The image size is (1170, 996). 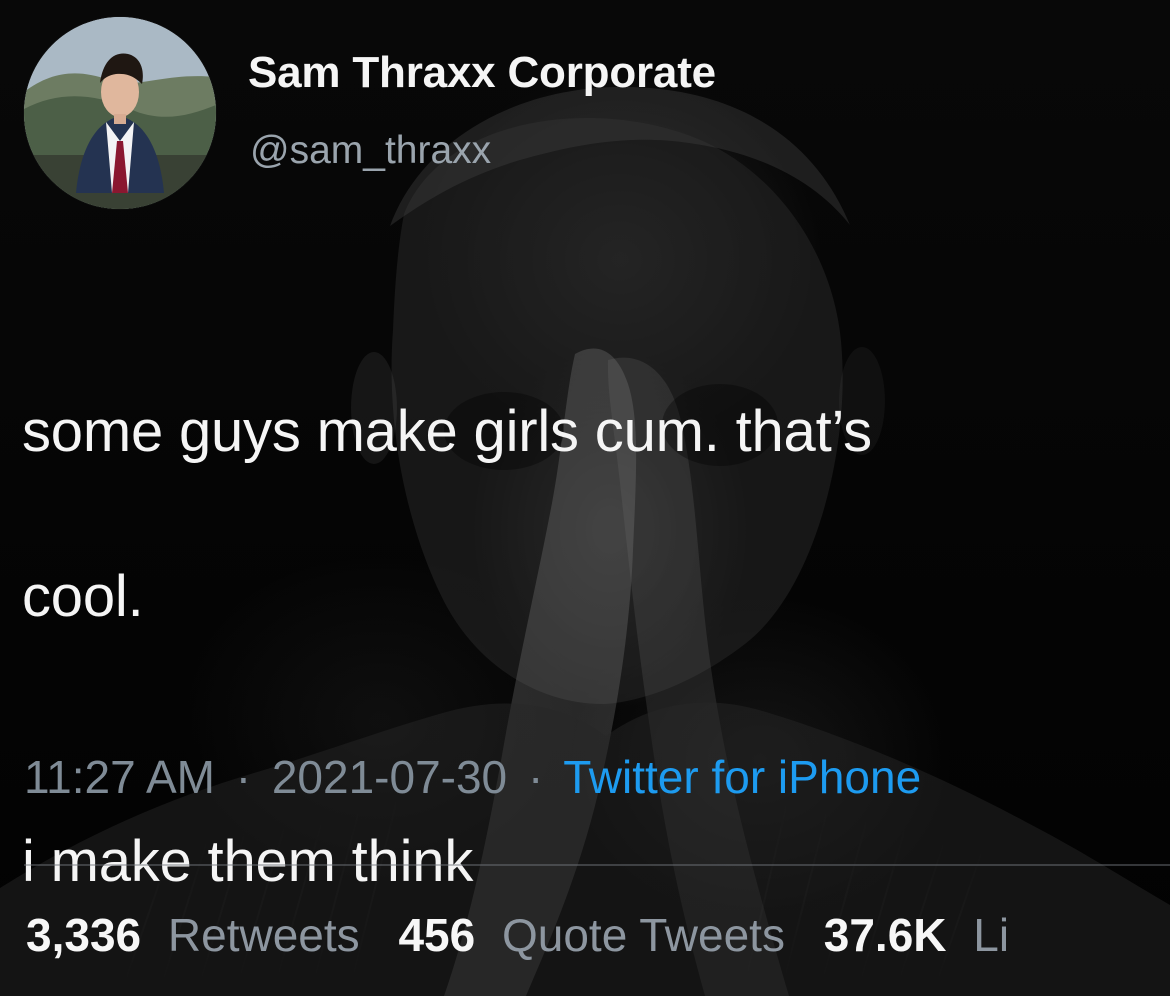 I want to click on retweets-count: 3,336, so click(x=84, y=935).